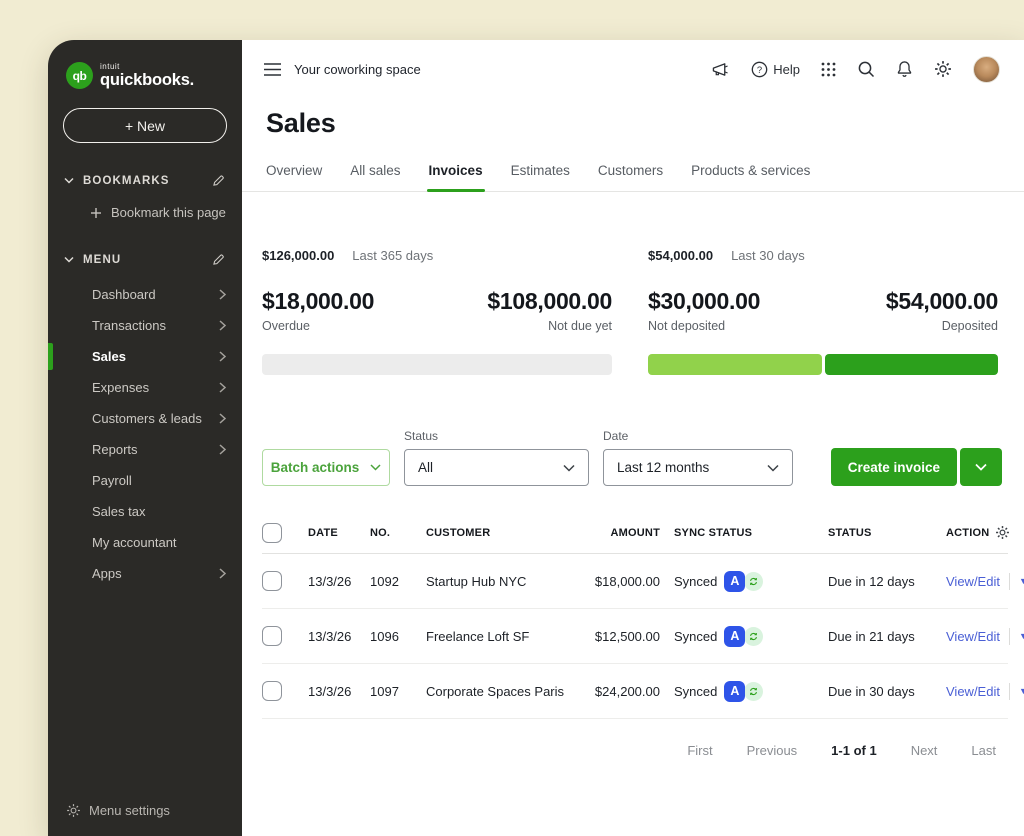 The height and width of the screenshot is (836, 1024). I want to click on date-filter-select: Last 12 months, so click(698, 467).